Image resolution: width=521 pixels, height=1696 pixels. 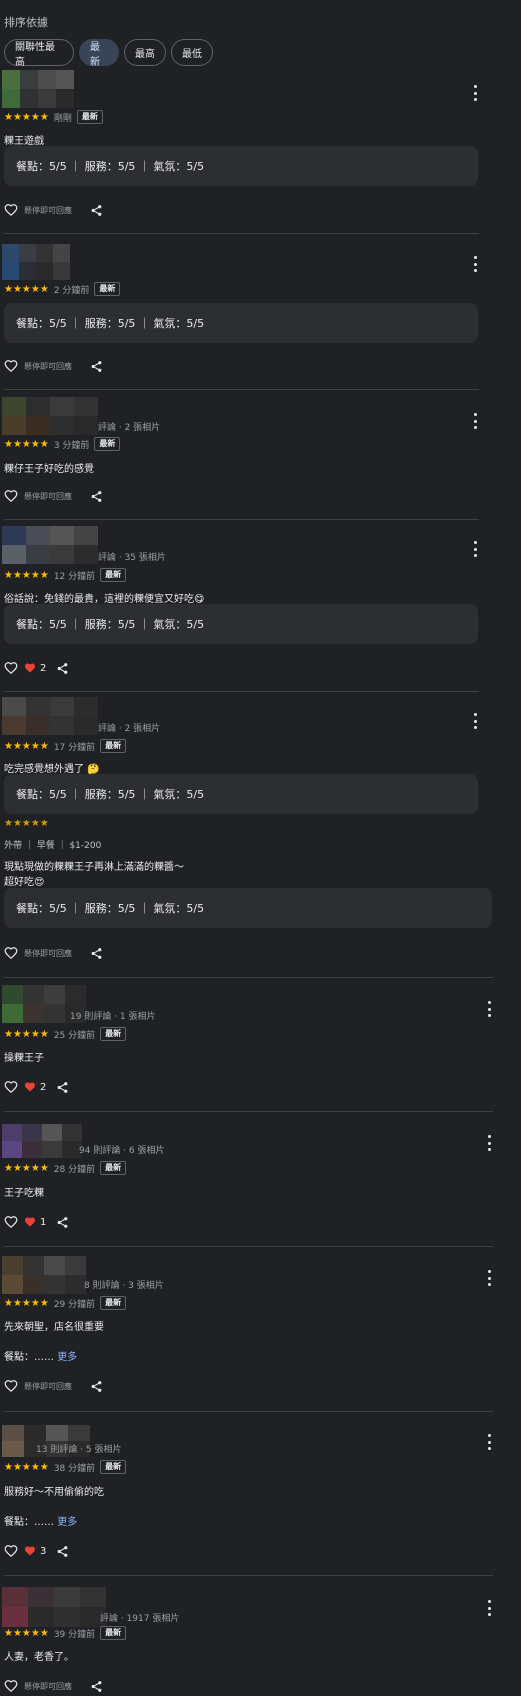 I want to click on review-text: 服務好～不用偷偷的吃, so click(x=54, y=1492).